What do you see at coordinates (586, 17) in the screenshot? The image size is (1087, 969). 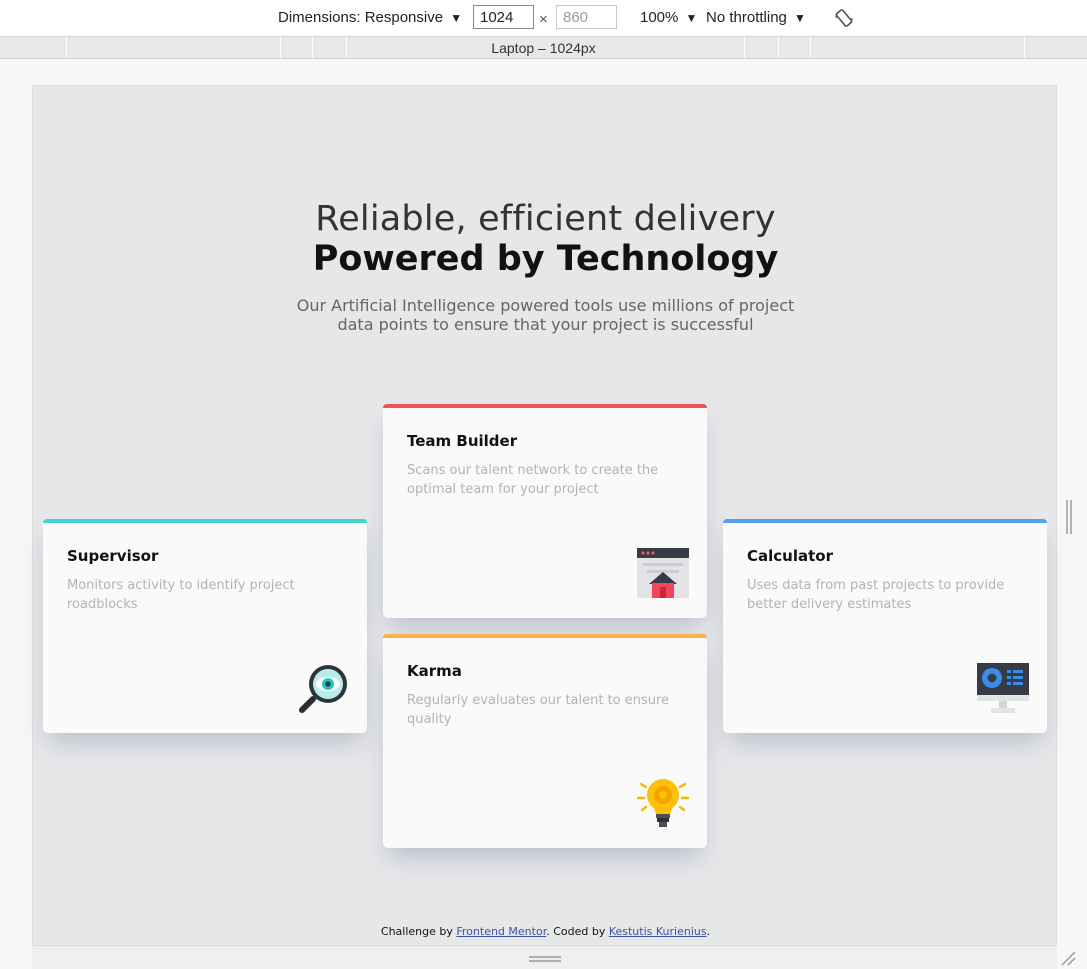 I see `height-input: 860` at bounding box center [586, 17].